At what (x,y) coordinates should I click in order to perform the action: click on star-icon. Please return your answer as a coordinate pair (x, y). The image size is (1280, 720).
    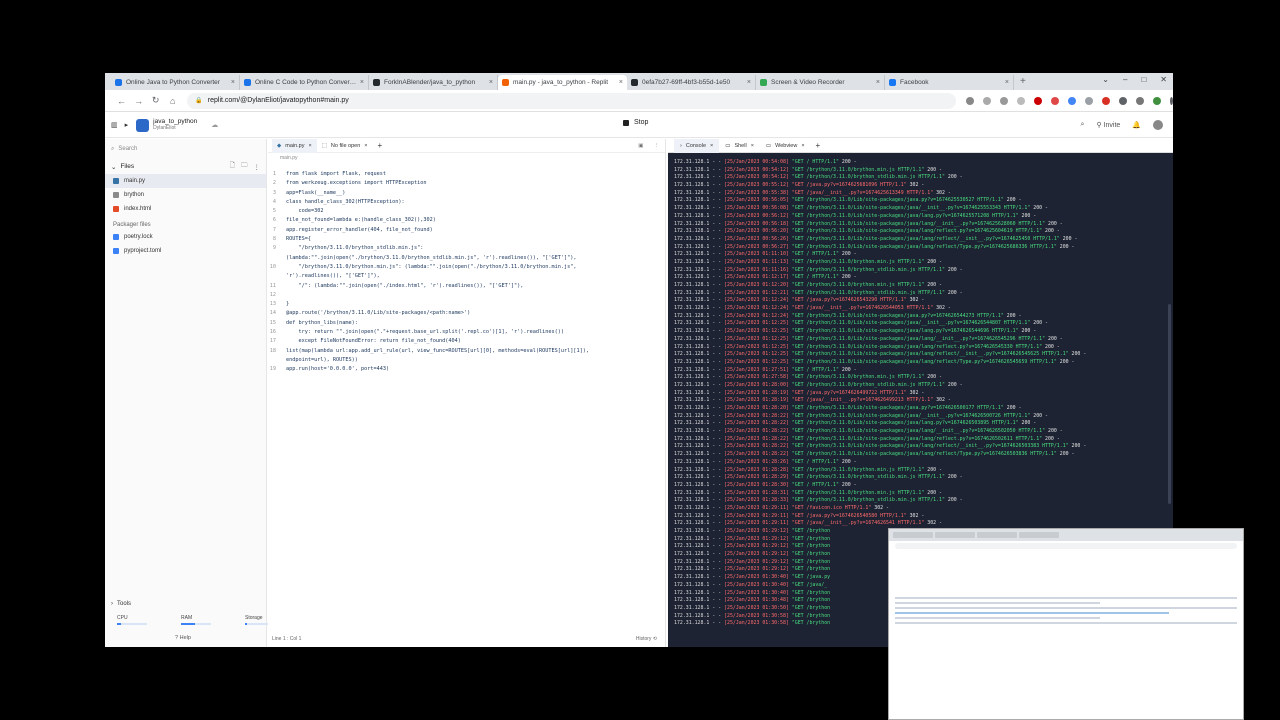
    Looking at the image, I should click on (1021, 100).